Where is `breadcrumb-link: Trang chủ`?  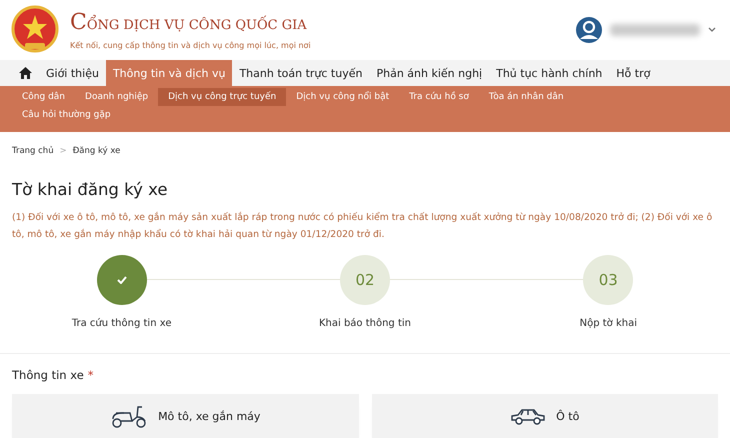 breadcrumb-link: Trang chủ is located at coordinates (33, 151).